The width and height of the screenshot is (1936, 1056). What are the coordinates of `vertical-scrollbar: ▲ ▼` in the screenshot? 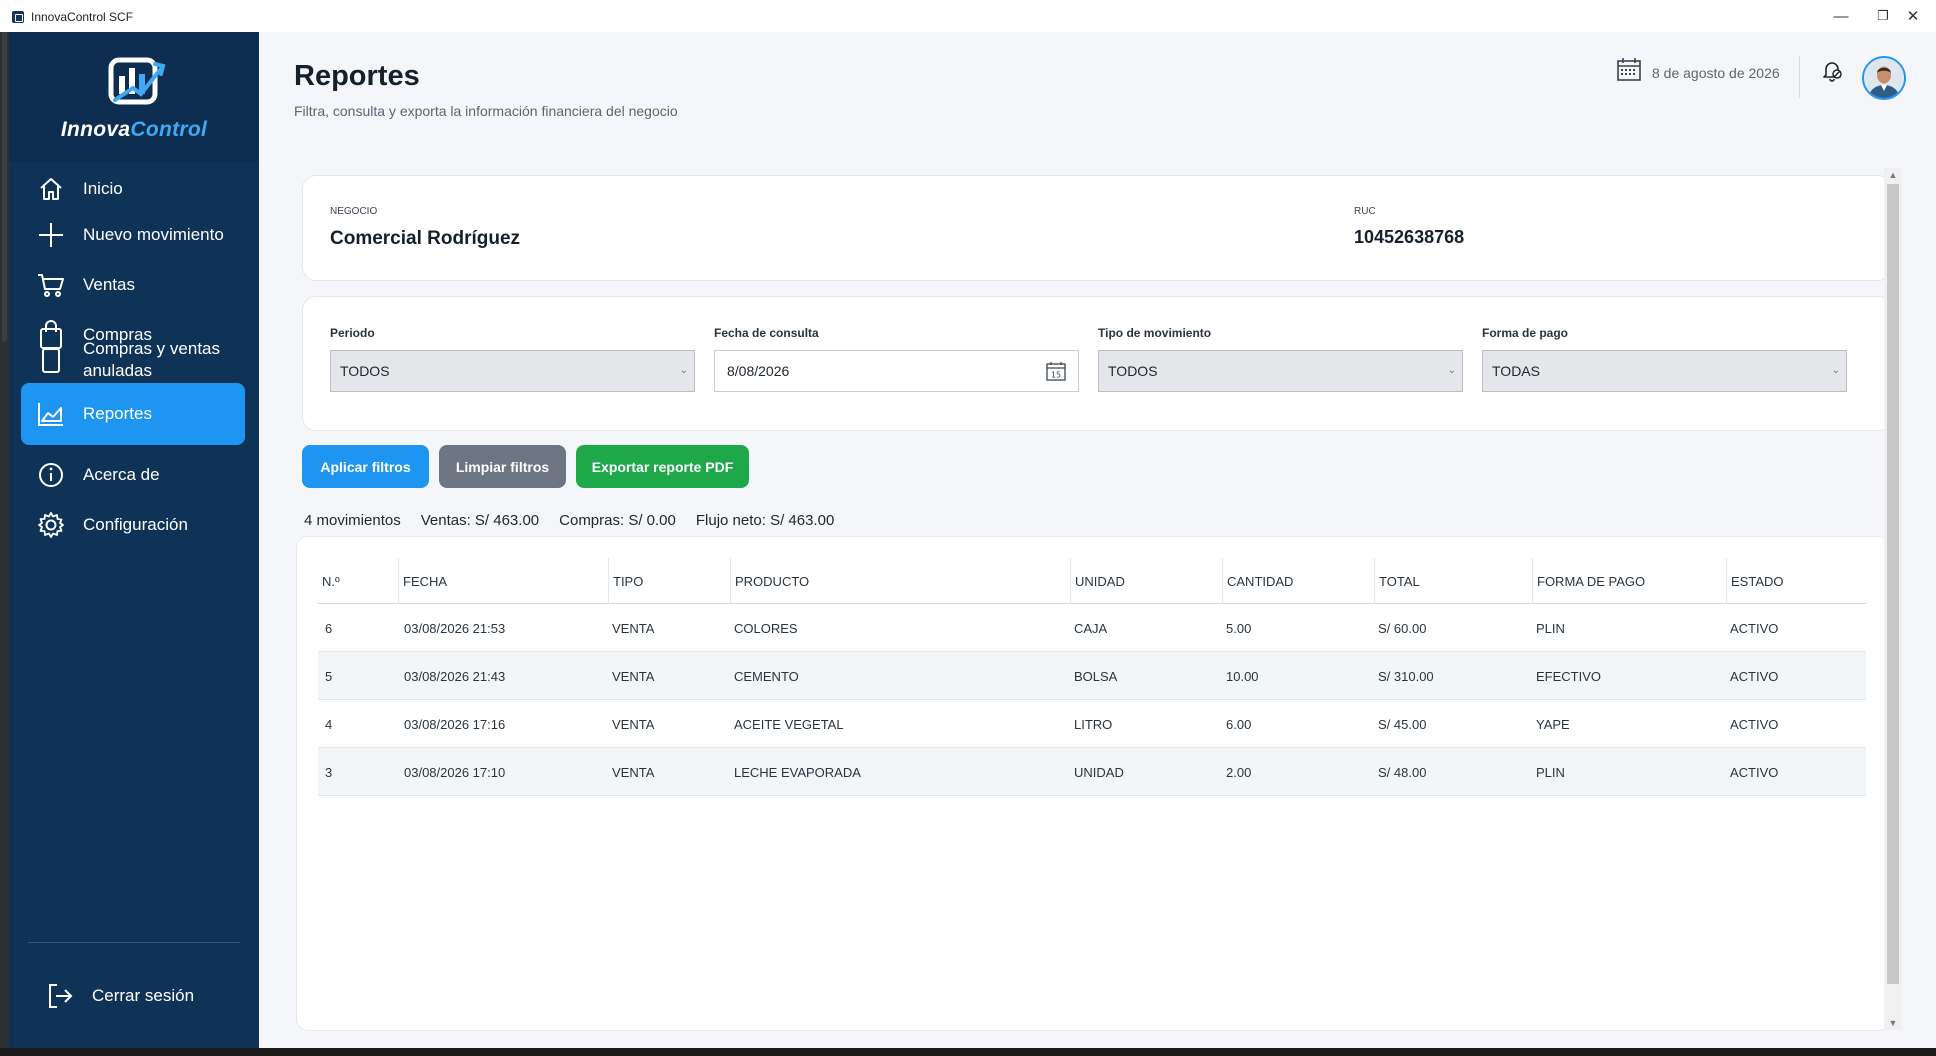 It's located at (1893, 599).